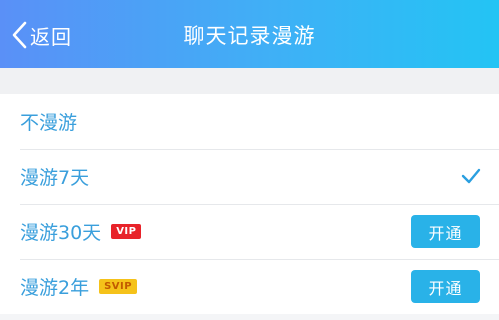 Image resolution: width=499 pixels, height=320 pixels. I want to click on option-label: 不漫游, so click(49, 123).